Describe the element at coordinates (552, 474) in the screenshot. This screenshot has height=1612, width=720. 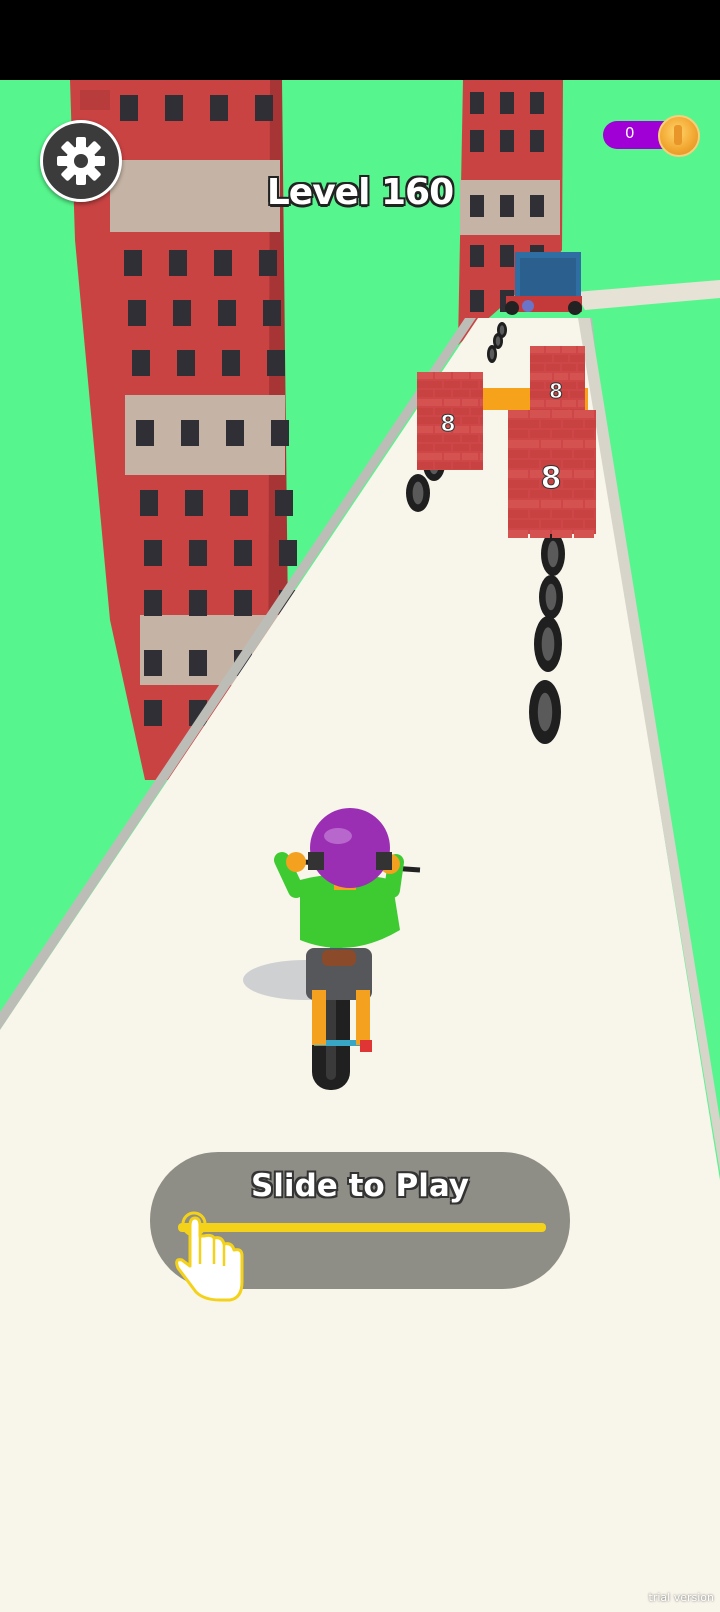
I see `brick-wall-right-near: 8` at that location.